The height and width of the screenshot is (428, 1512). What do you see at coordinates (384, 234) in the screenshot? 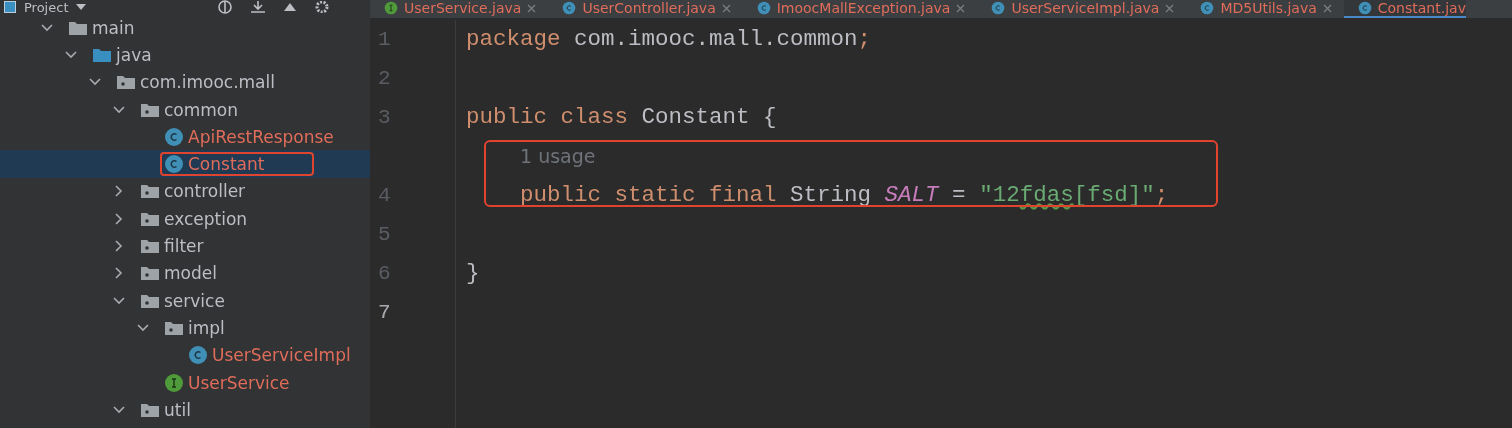
I see `line-number: 5` at bounding box center [384, 234].